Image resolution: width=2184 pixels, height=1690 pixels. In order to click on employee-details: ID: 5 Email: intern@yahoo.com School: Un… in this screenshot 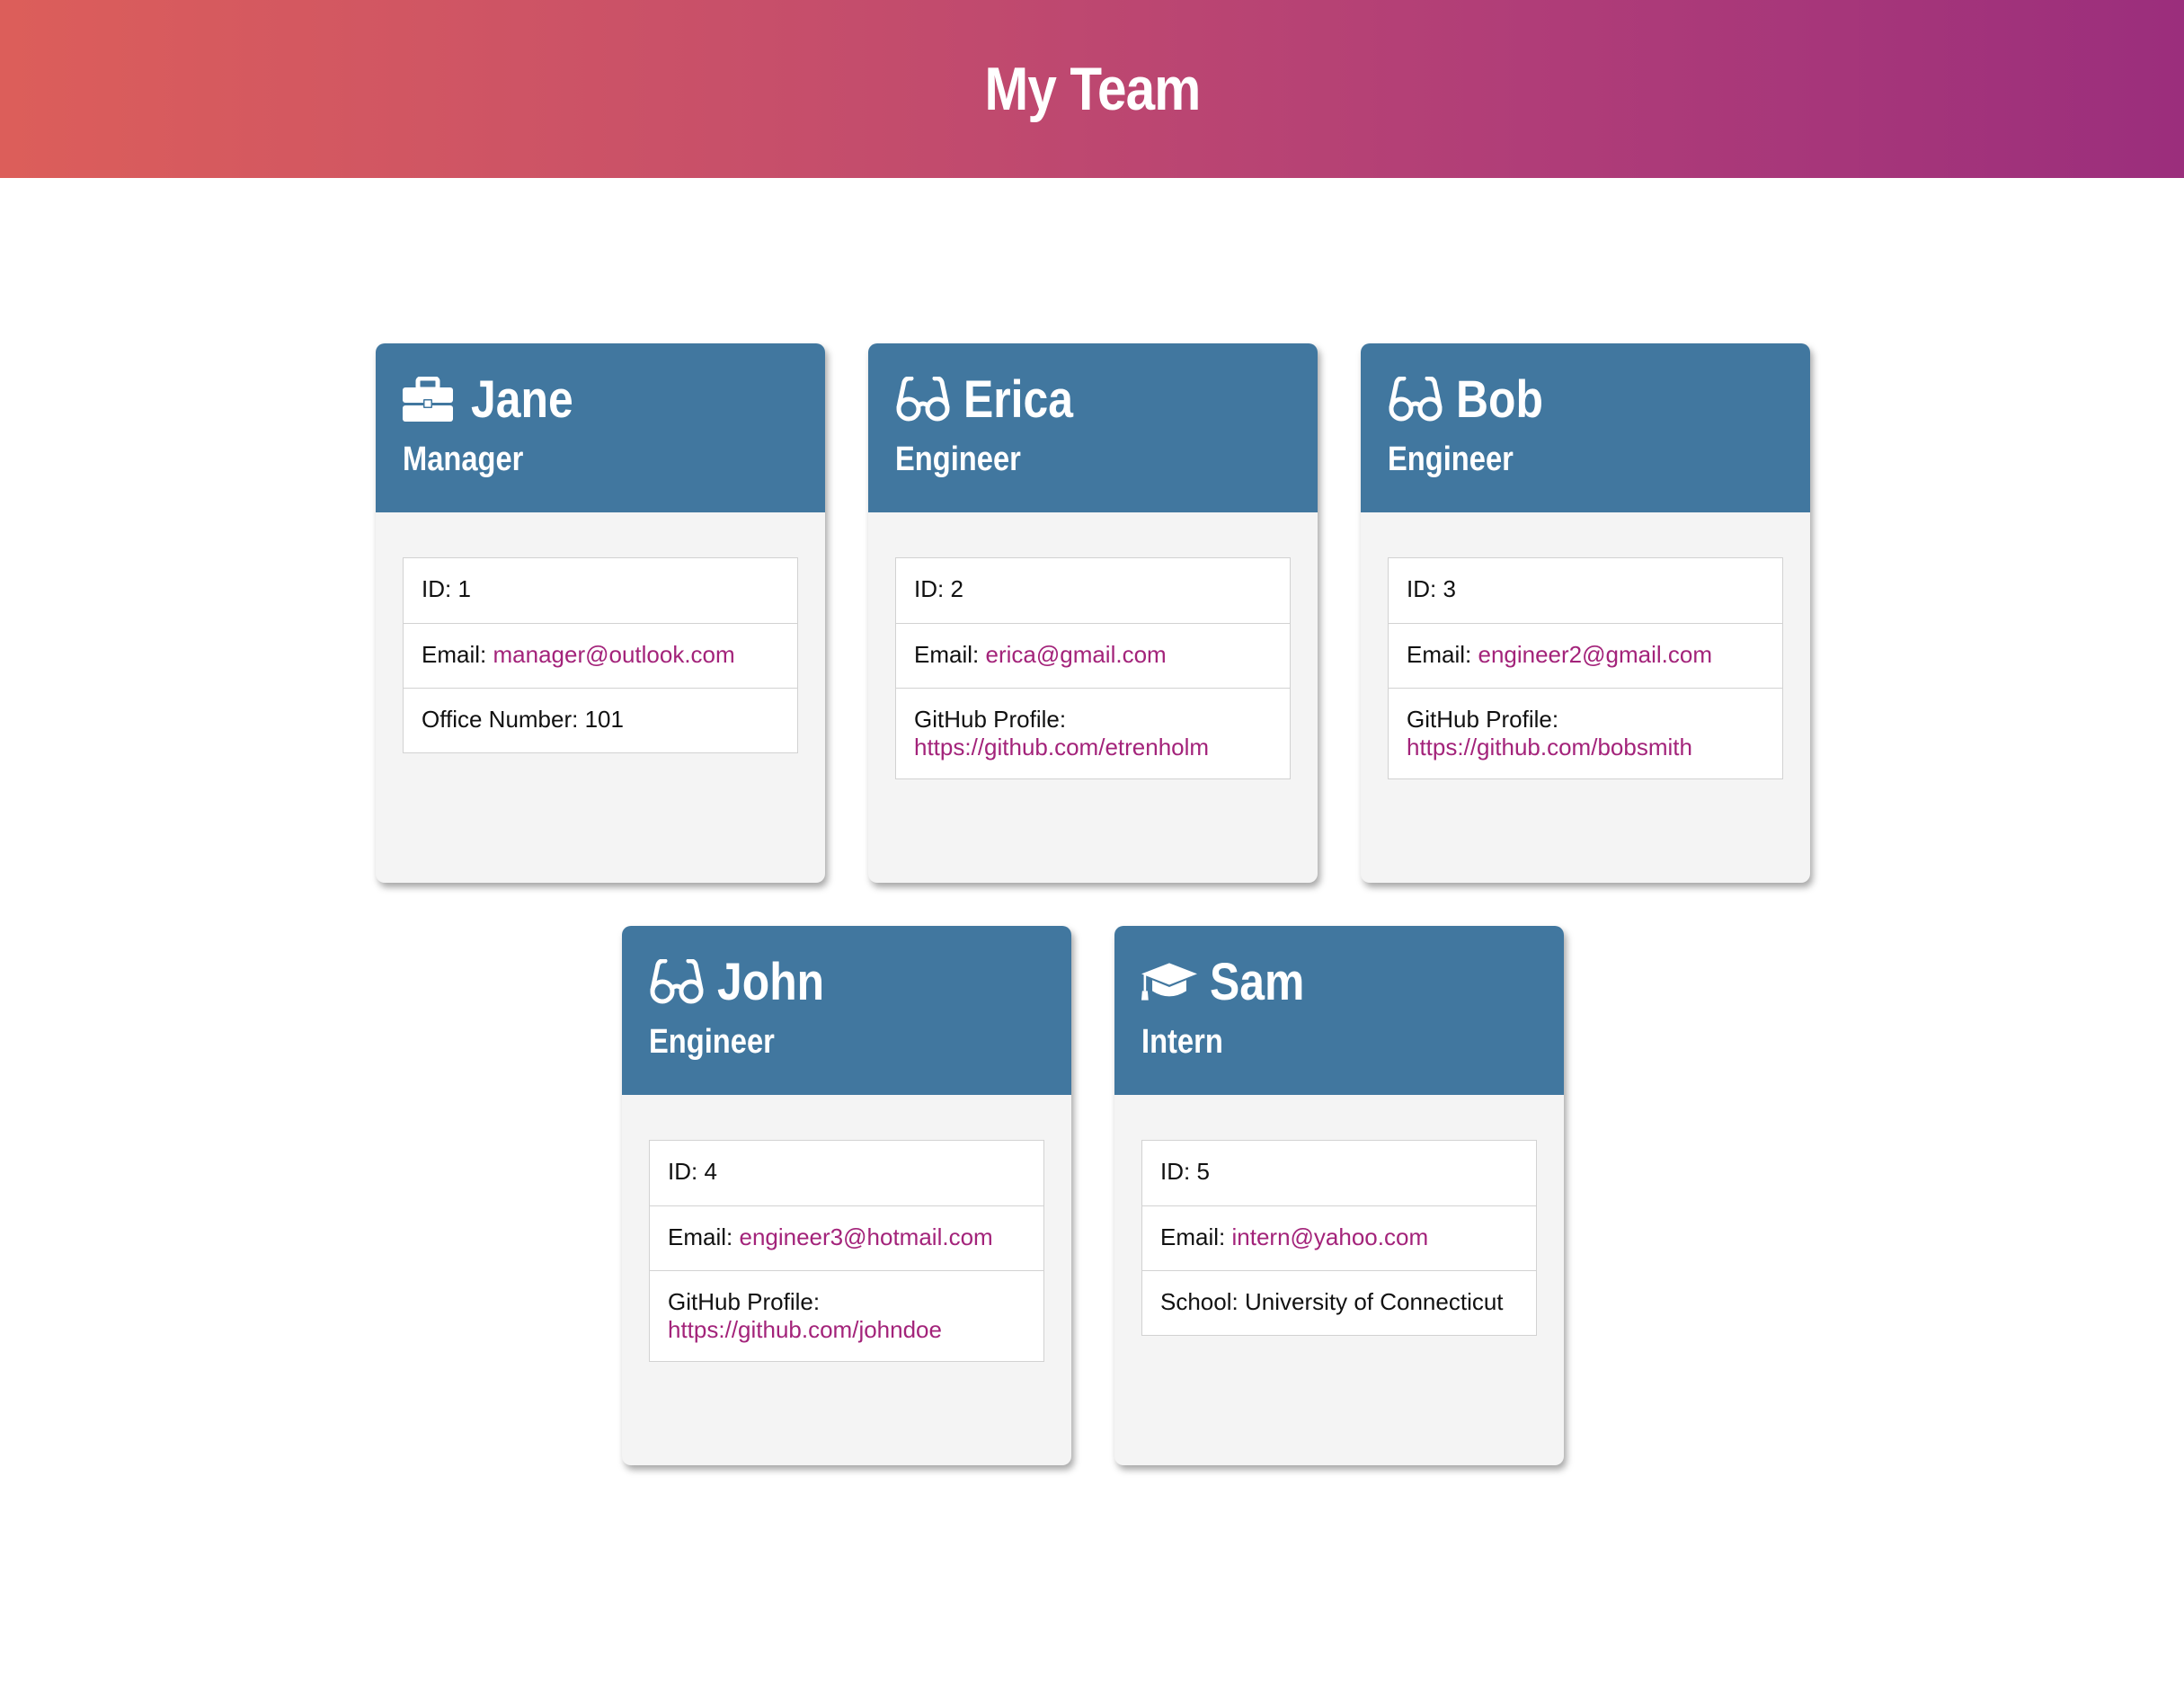, I will do `click(1339, 1238)`.